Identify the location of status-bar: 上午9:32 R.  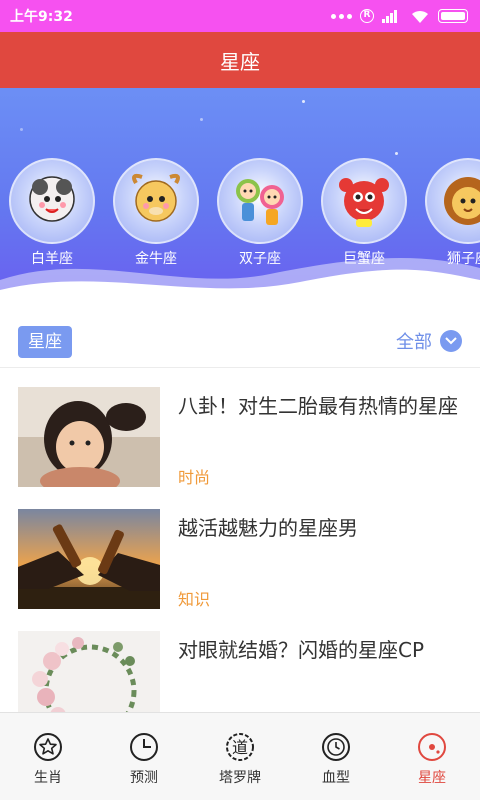
(240, 16).